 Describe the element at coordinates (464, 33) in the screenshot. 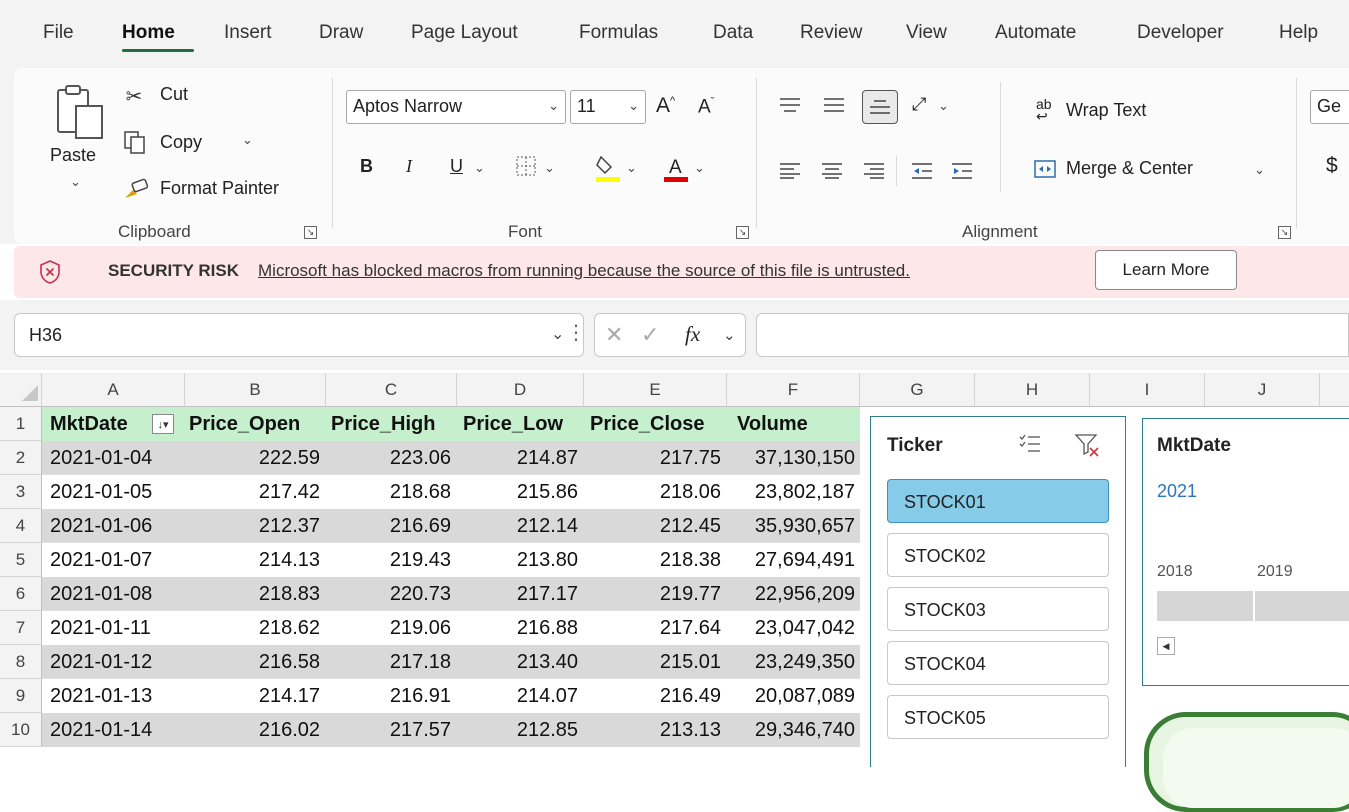

I see `tab-page-layout: Page Layout` at that location.